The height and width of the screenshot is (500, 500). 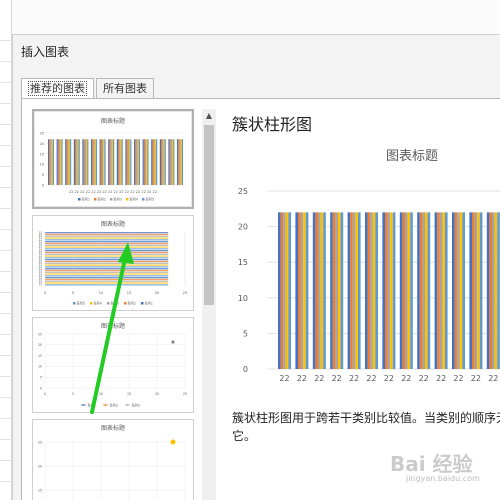 What do you see at coordinates (45, 293) in the screenshot?
I see `x-tick-label: 0` at bounding box center [45, 293].